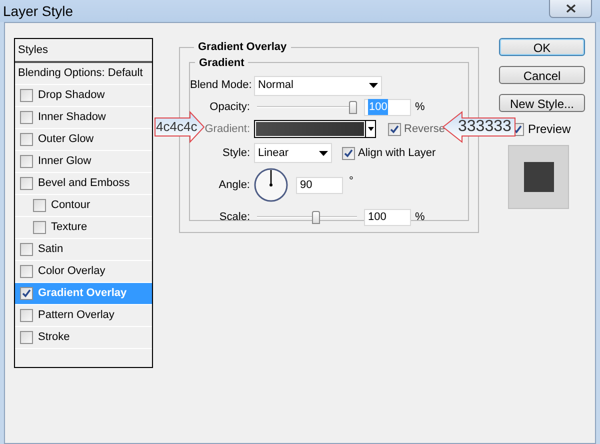 The width and height of the screenshot is (600, 444). Describe the element at coordinates (271, 185) in the screenshot. I see `angle-dial` at that location.